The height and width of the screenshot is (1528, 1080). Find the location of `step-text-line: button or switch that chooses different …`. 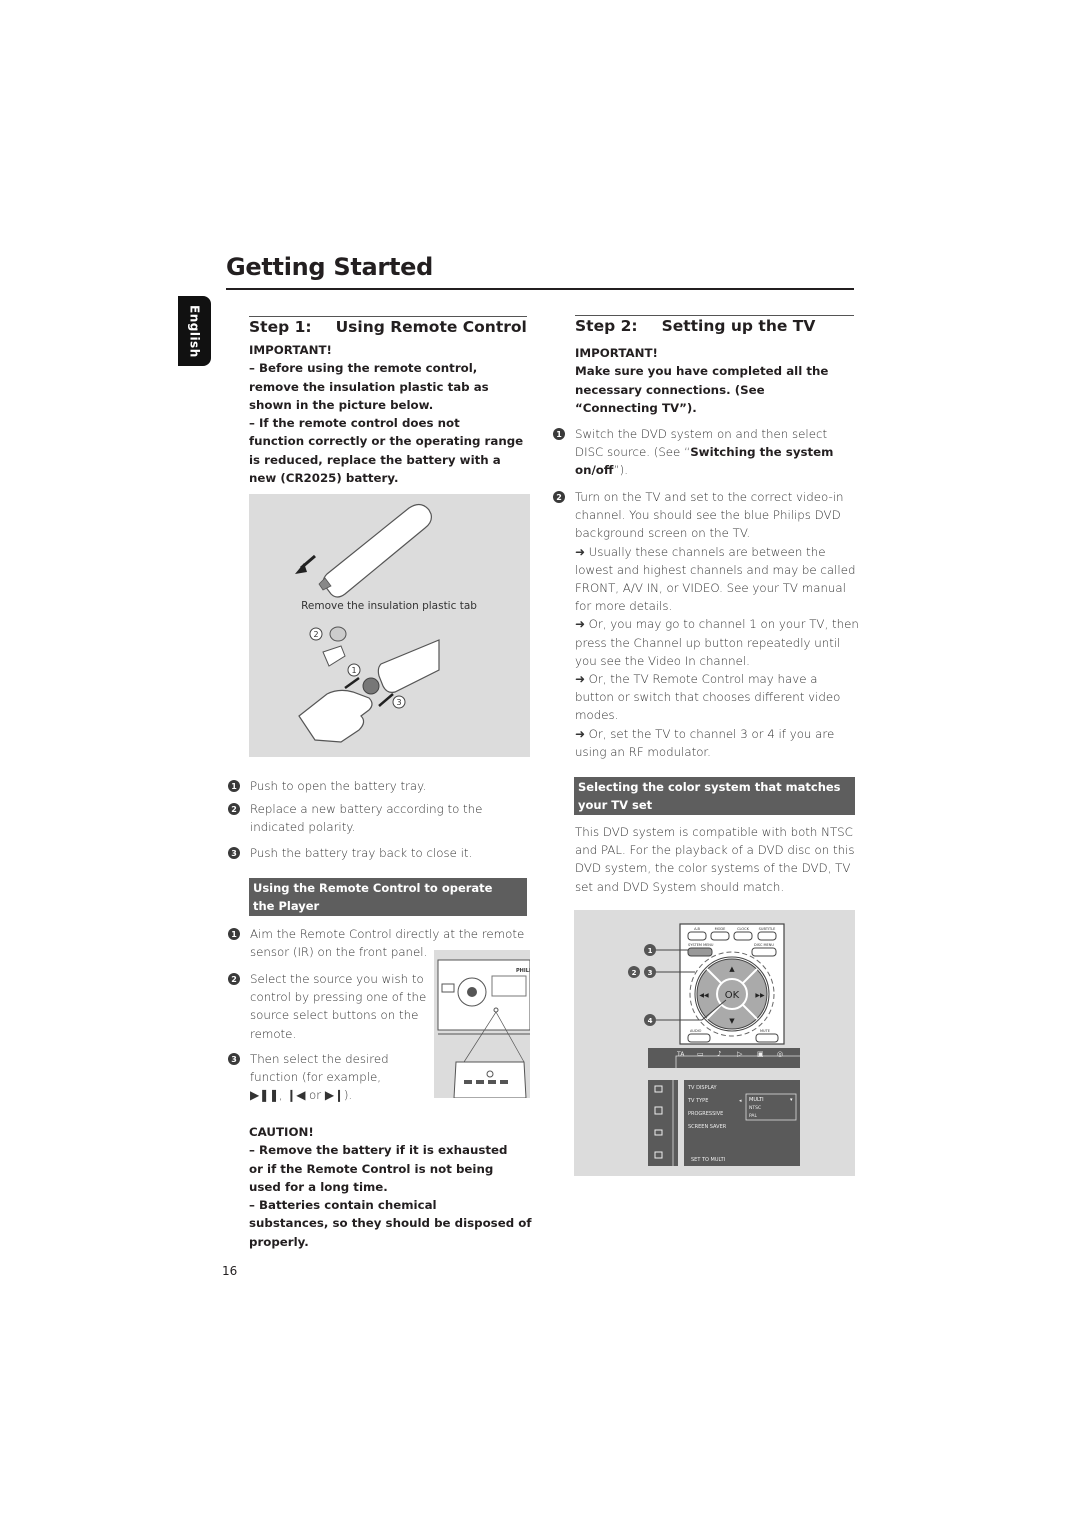

step-text-line: button or switch that chooses different … is located at coordinates (708, 697).